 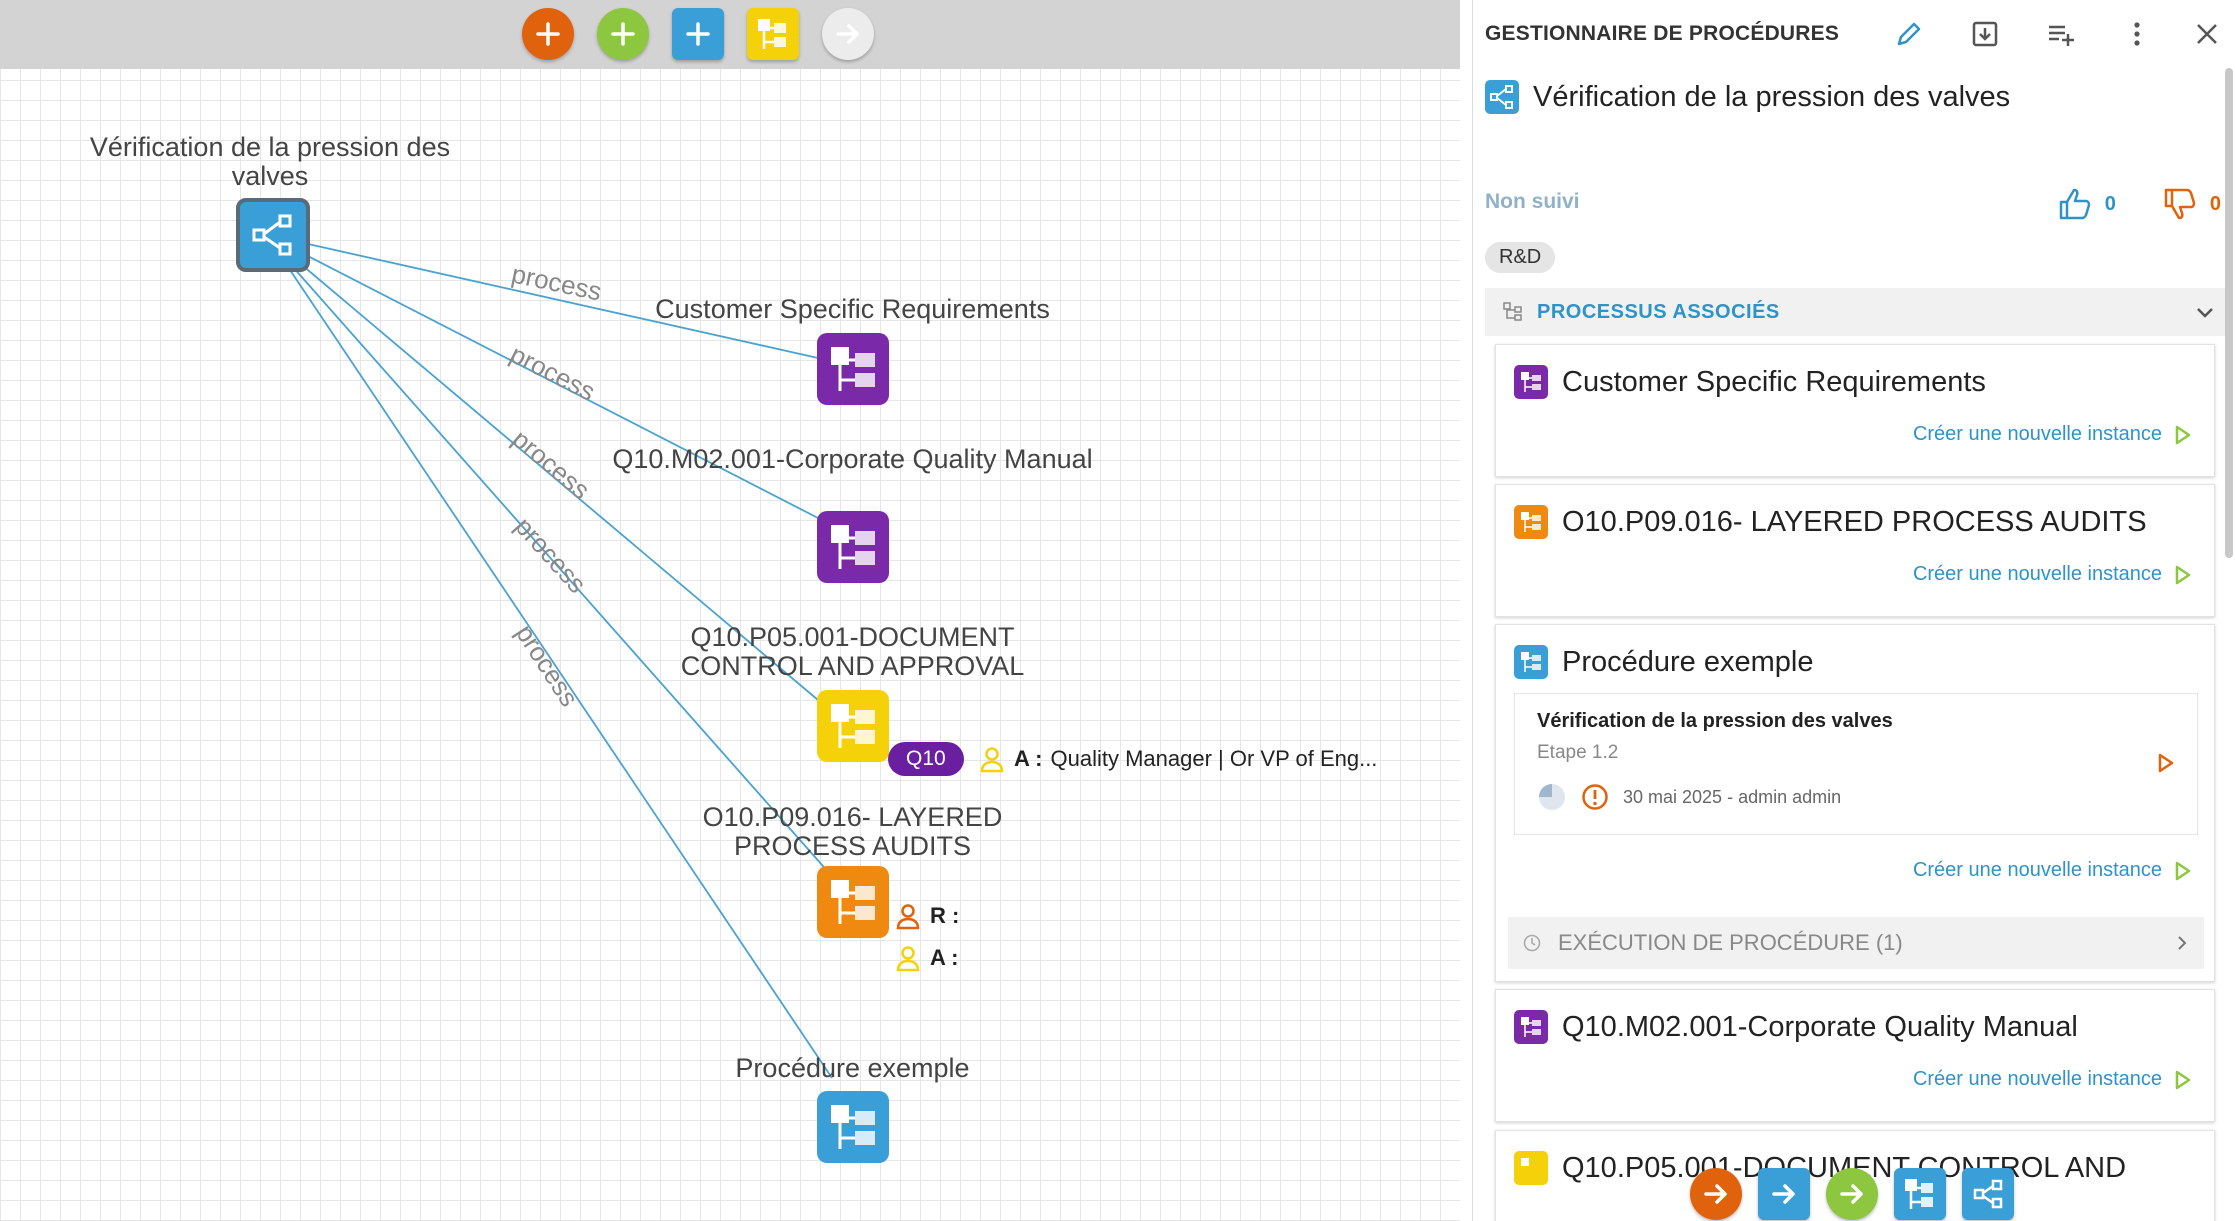 What do you see at coordinates (852, 459) in the screenshot?
I see `node-label: Q10.M02.001-Corporate Quality Manual` at bounding box center [852, 459].